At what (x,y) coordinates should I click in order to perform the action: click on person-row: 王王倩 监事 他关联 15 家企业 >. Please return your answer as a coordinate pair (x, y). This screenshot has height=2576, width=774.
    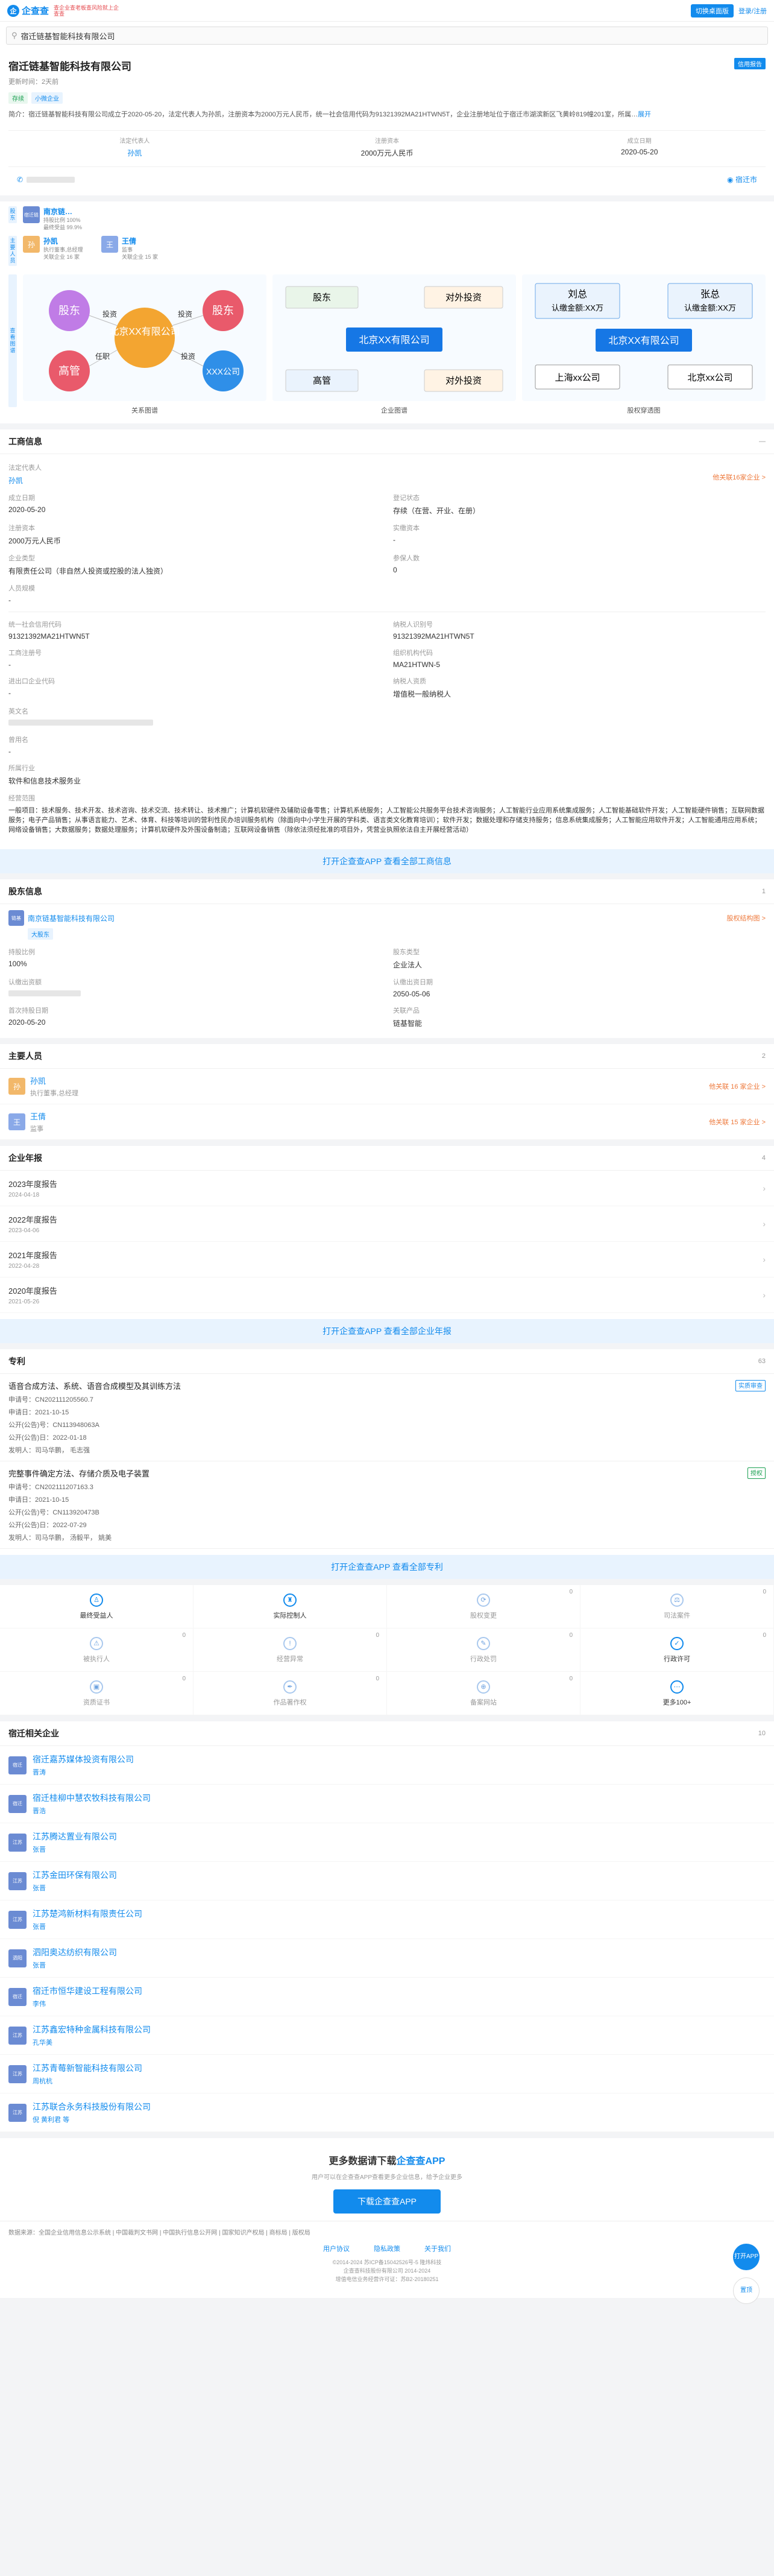
    Looking at the image, I should click on (387, 1122).